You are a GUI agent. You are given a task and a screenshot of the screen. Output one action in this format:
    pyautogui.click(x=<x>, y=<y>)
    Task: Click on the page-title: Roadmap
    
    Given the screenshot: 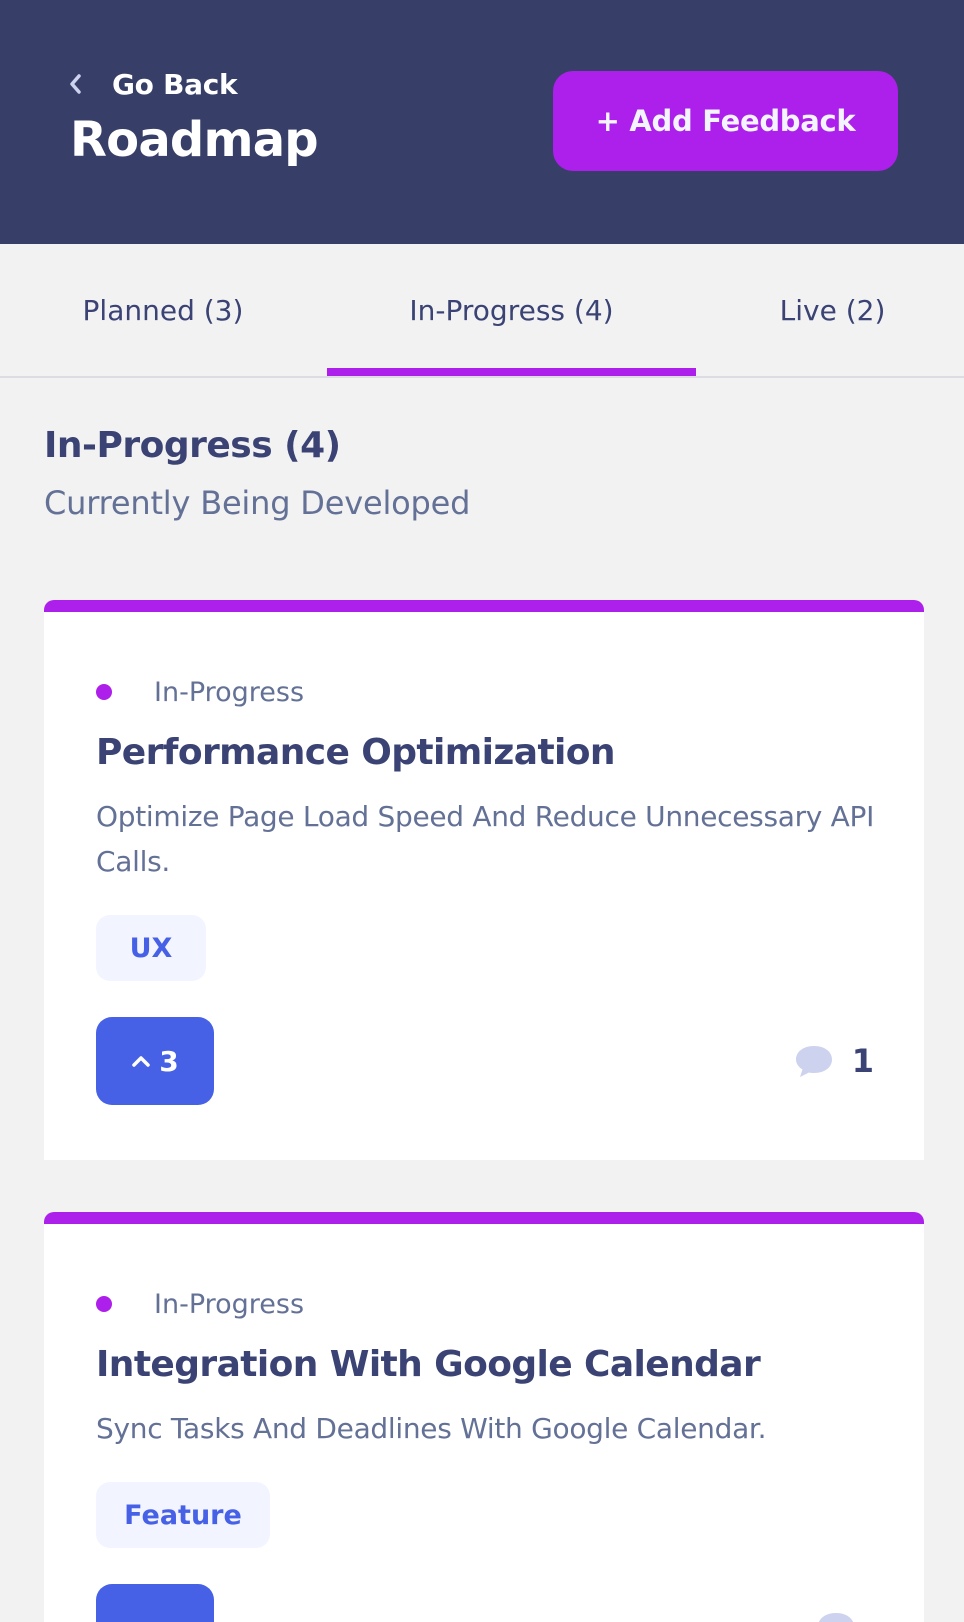 What is the action you would take?
    pyautogui.click(x=194, y=140)
    